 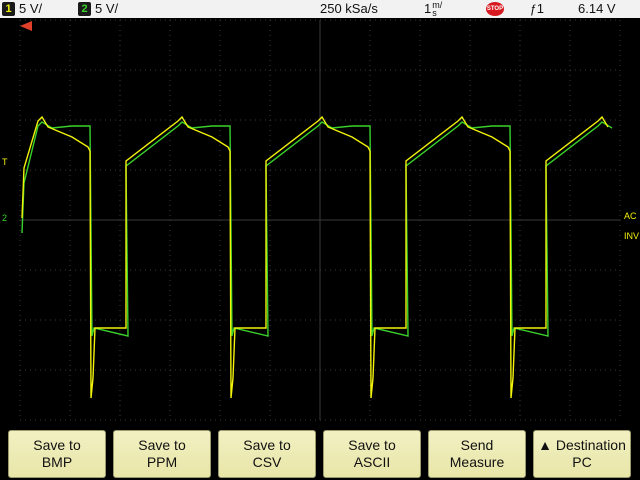 What do you see at coordinates (5, 162) in the screenshot?
I see `trigger-level-marker: T` at bounding box center [5, 162].